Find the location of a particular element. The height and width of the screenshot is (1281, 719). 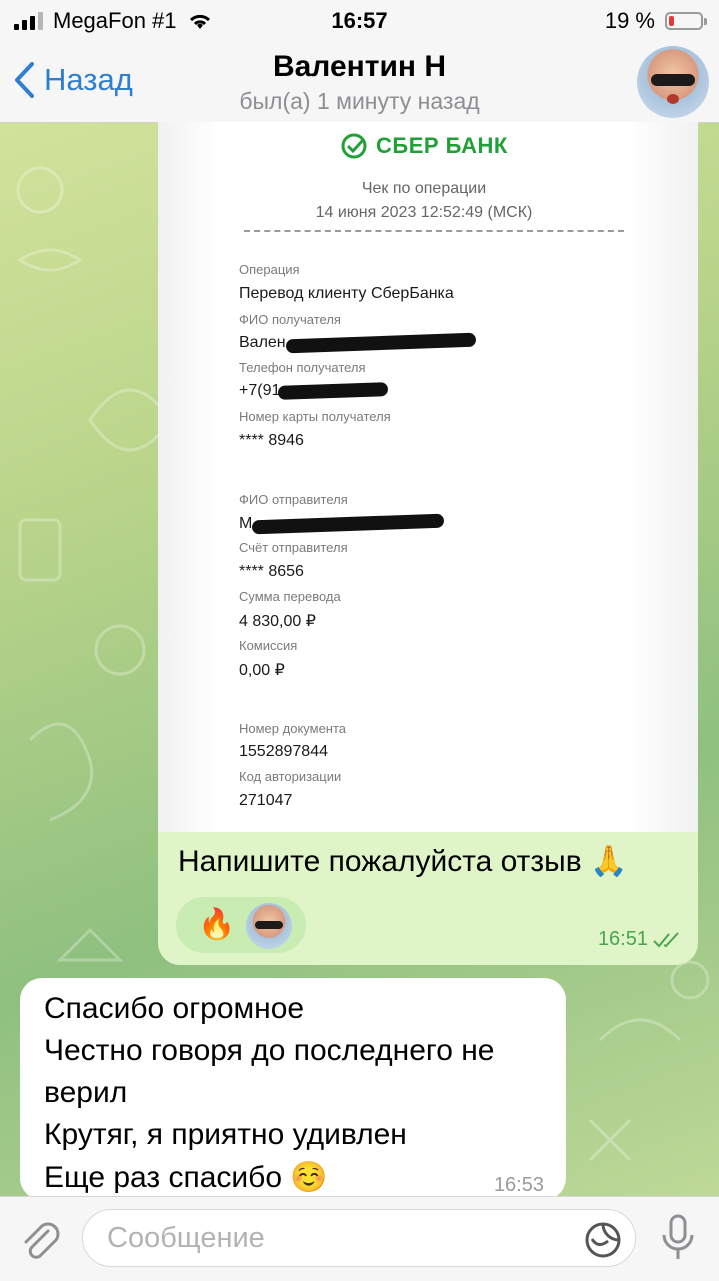

battery-icon is located at coordinates (686, 21).